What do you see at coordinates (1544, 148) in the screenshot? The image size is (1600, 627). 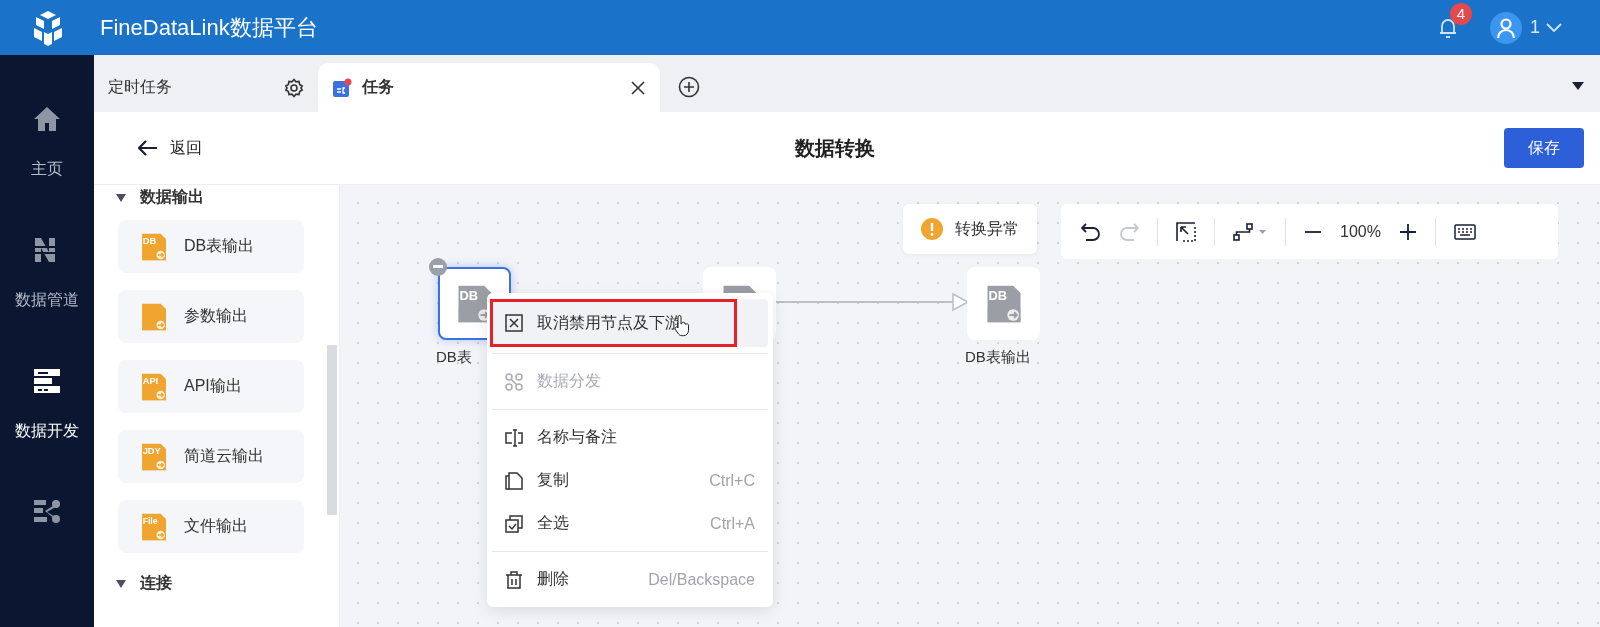 I see `save-button: 保存` at bounding box center [1544, 148].